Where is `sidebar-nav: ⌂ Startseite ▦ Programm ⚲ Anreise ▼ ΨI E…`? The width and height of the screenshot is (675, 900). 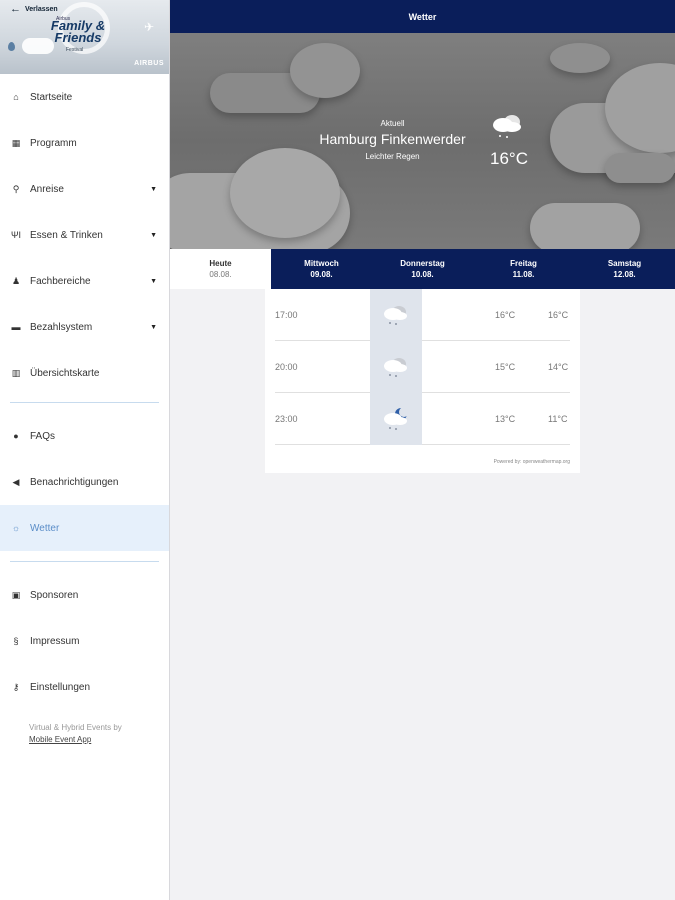 sidebar-nav: ⌂ Startseite ▦ Programm ⚲ Anreise ▼ ΨI E… is located at coordinates (84, 235).